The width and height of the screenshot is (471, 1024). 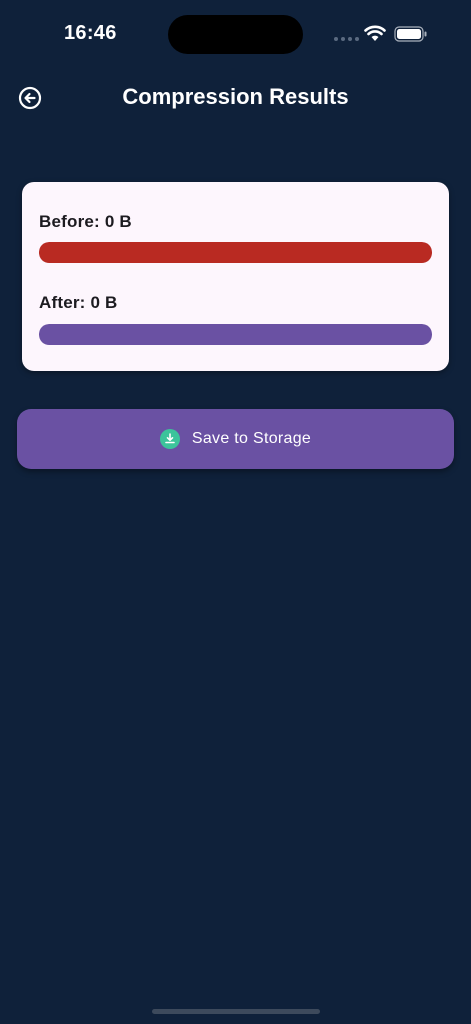 I want to click on save-to-storage-button: Save to Storage, so click(x=235, y=439).